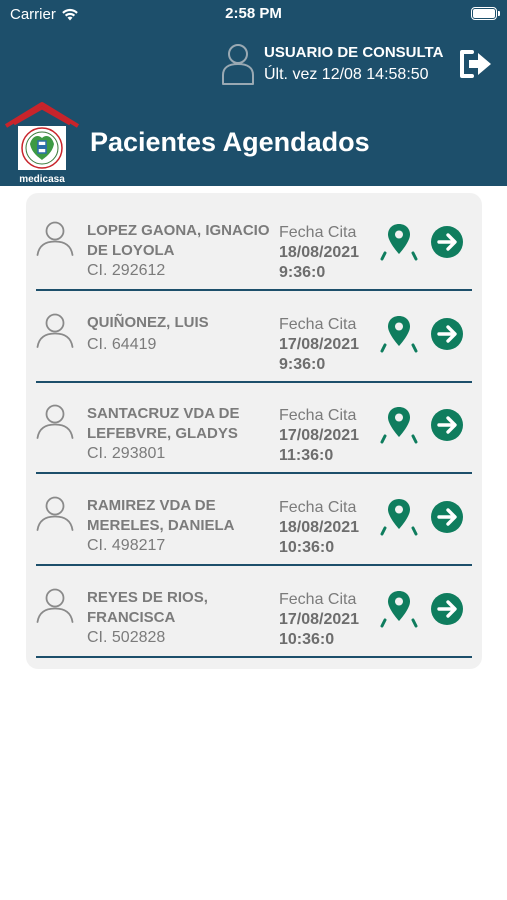  What do you see at coordinates (161, 515) in the screenshot?
I see `patient-name: RAMIREZ VDA DE MERELES, DANIELA` at bounding box center [161, 515].